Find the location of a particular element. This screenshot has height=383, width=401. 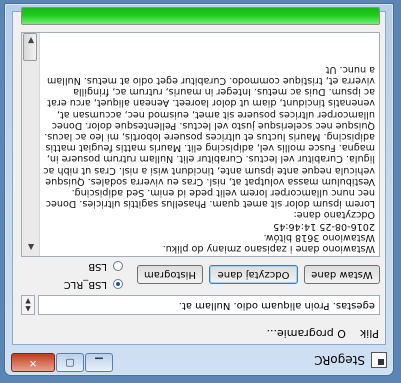

progress-bar is located at coordinates (200, 16).